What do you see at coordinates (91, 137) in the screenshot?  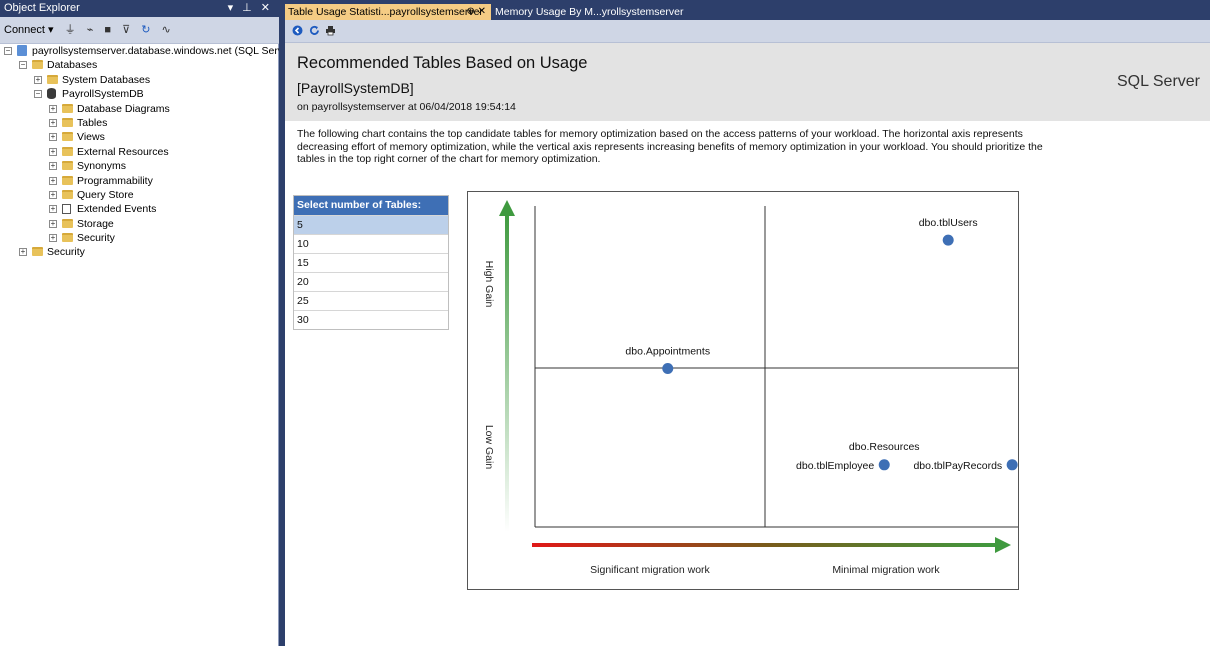 I see `tree-node-label: Views` at bounding box center [91, 137].